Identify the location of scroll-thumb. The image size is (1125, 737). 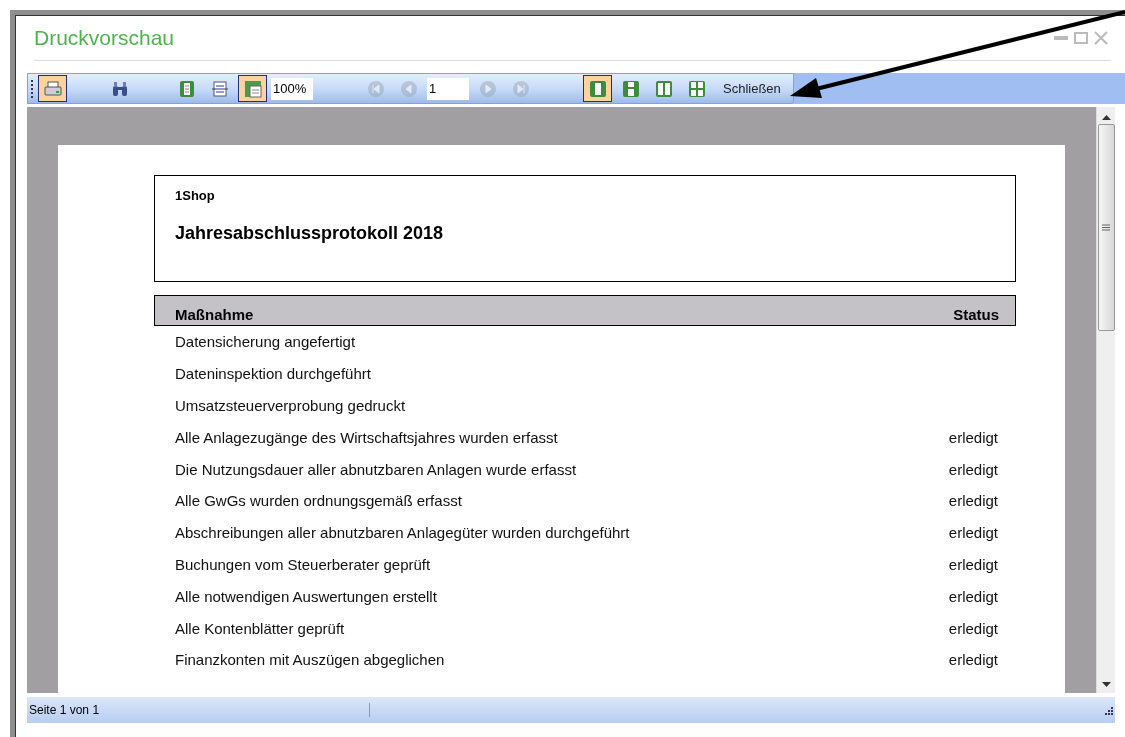
(1106, 227).